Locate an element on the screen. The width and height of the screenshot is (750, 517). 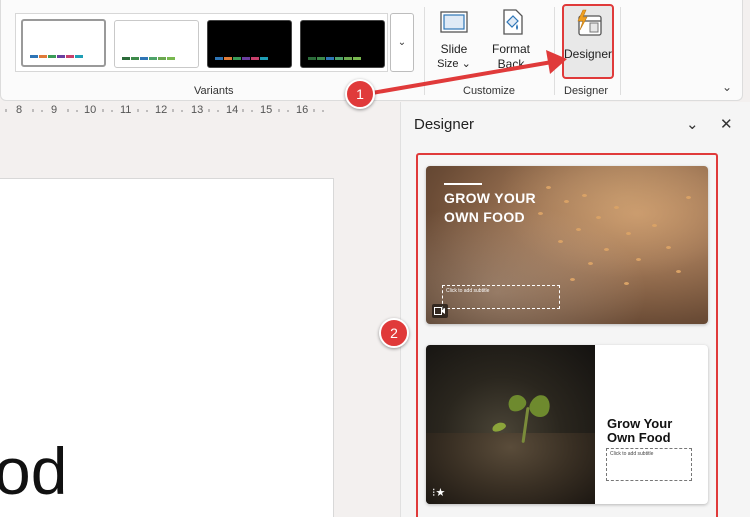
callout-arrow is located at coordinates (469, 72).